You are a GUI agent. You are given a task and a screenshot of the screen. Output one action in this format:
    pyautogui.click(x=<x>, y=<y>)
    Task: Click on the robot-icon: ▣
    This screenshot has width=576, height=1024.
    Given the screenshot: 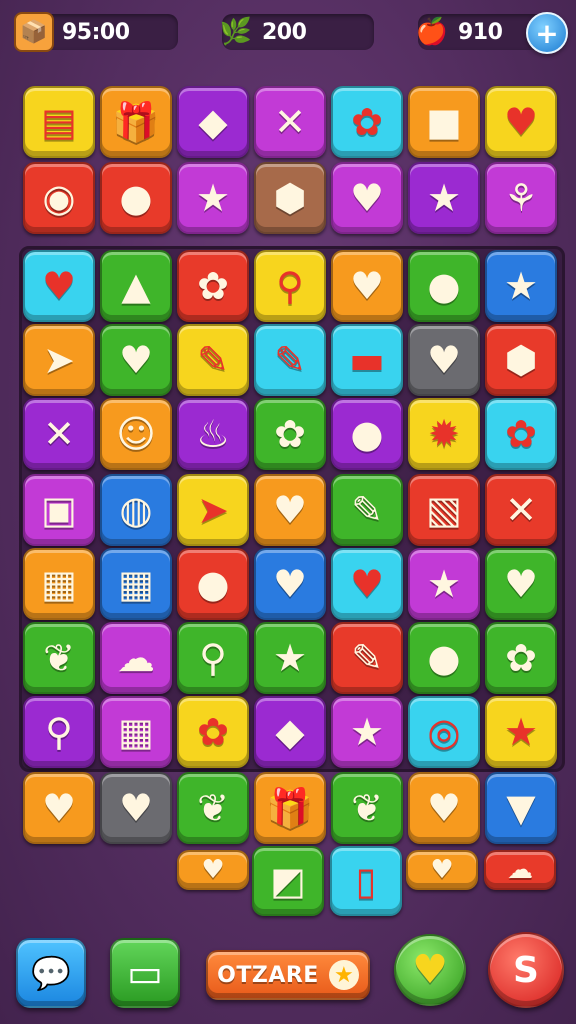 What is the action you would take?
    pyautogui.click(x=59, y=510)
    